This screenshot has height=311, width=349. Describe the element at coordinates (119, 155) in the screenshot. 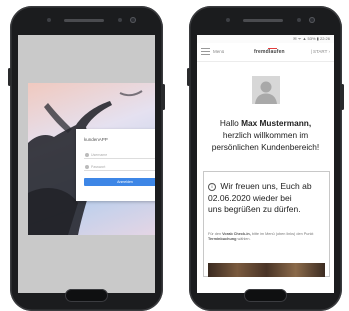

I see `username-input: Username` at that location.